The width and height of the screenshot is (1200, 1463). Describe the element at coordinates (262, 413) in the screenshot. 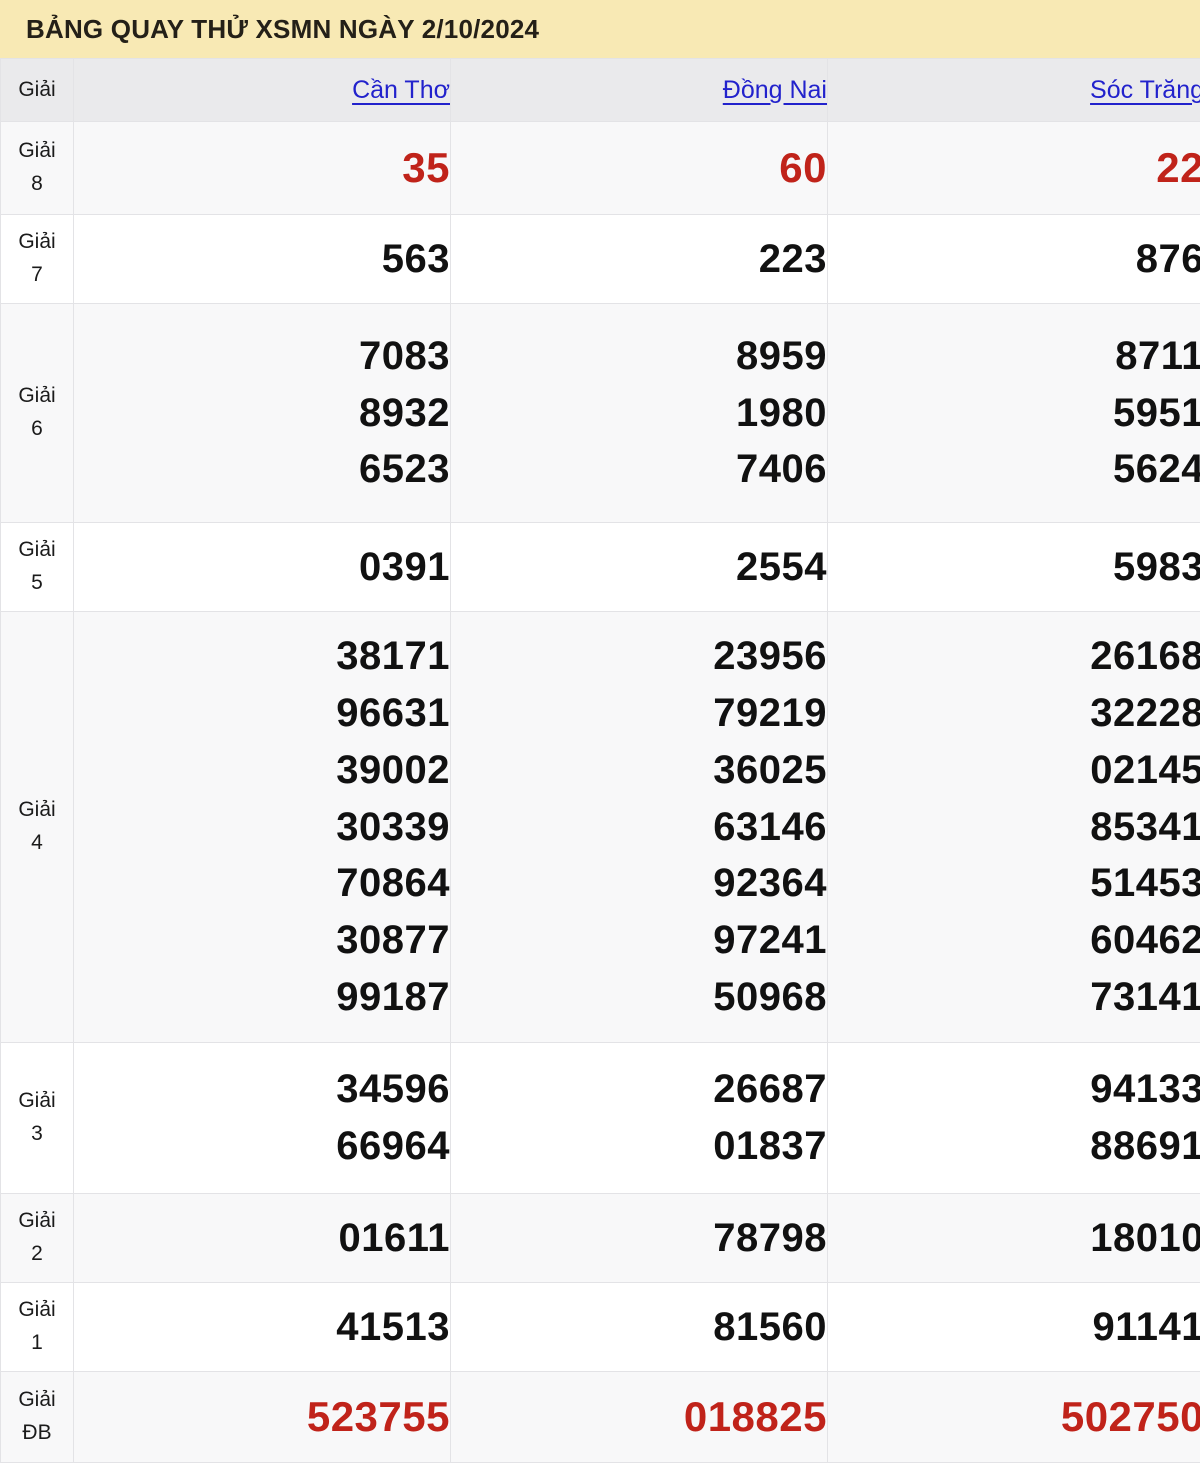

I see `result-number: 8932` at that location.